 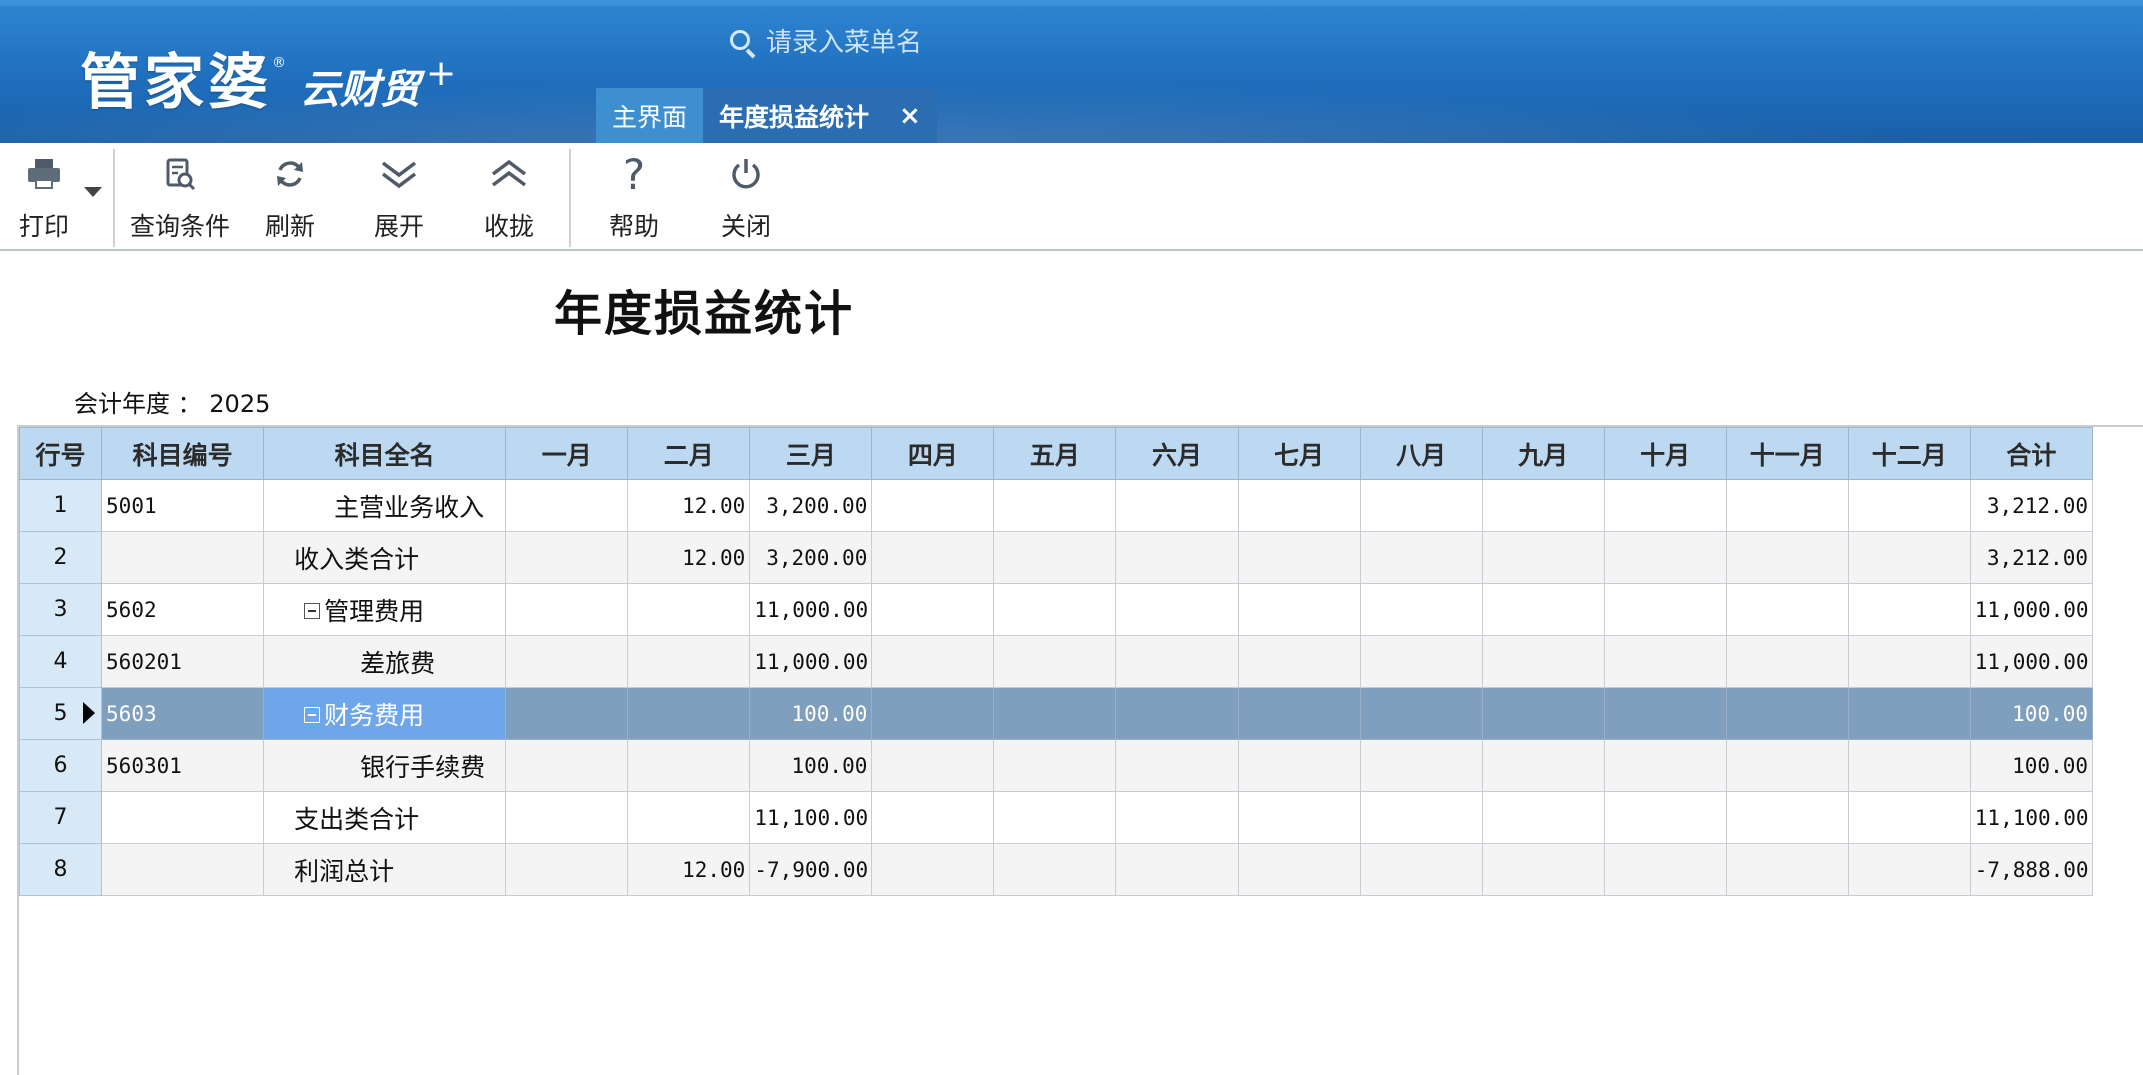 What do you see at coordinates (385, 609) in the screenshot?
I see `account-name-cell: 管理费用` at bounding box center [385, 609].